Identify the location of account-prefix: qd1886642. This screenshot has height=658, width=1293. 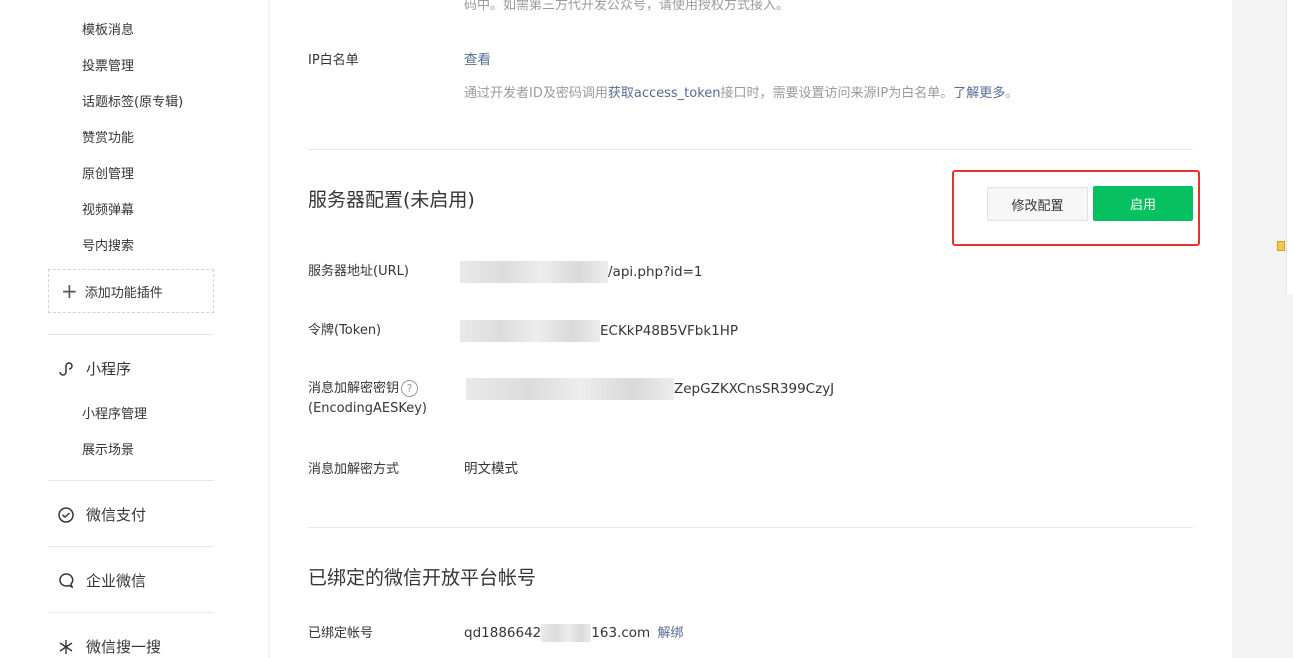
(503, 633).